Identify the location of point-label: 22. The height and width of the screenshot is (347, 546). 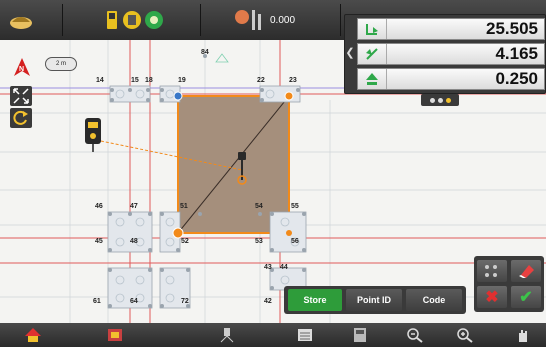
(261, 80).